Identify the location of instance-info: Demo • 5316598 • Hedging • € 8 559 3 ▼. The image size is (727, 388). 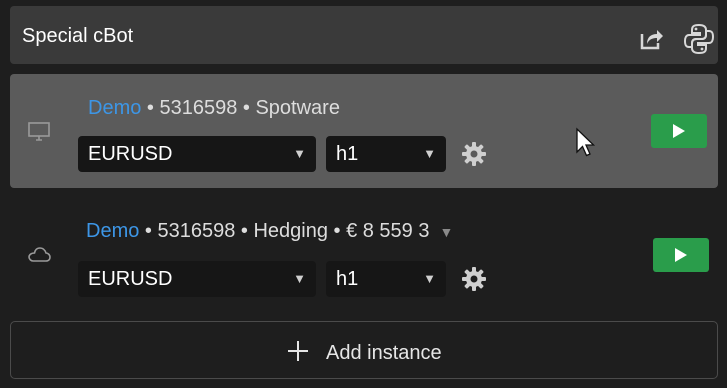
(269, 231).